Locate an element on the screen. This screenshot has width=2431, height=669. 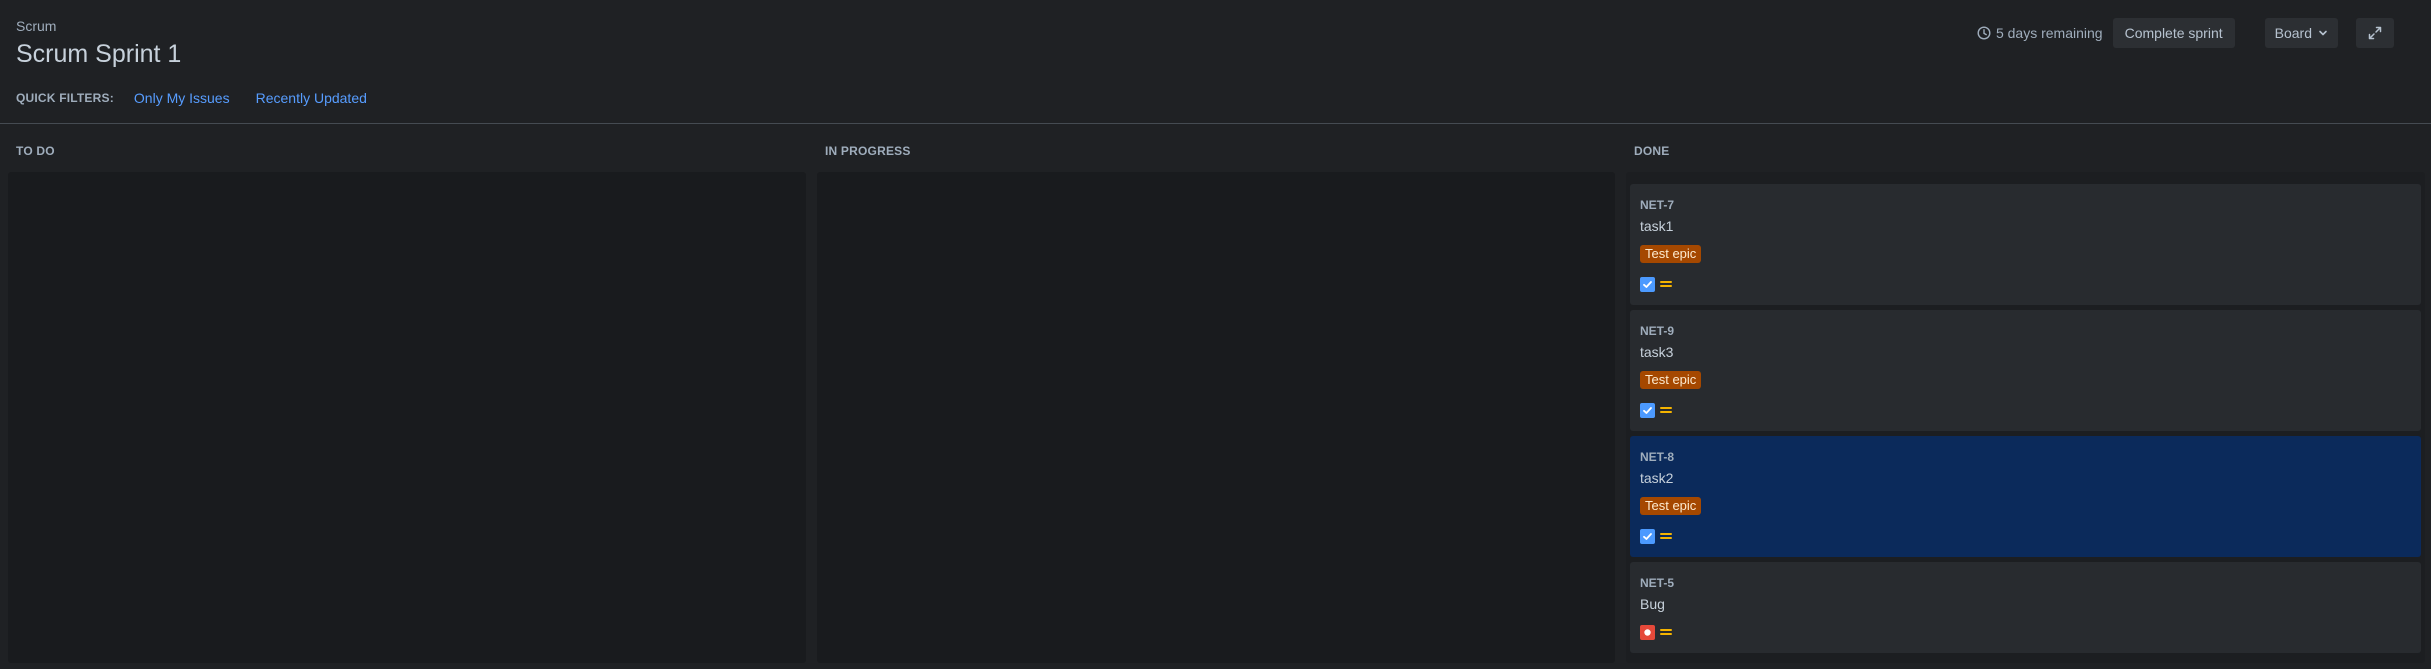
clock-icon is located at coordinates (1984, 33).